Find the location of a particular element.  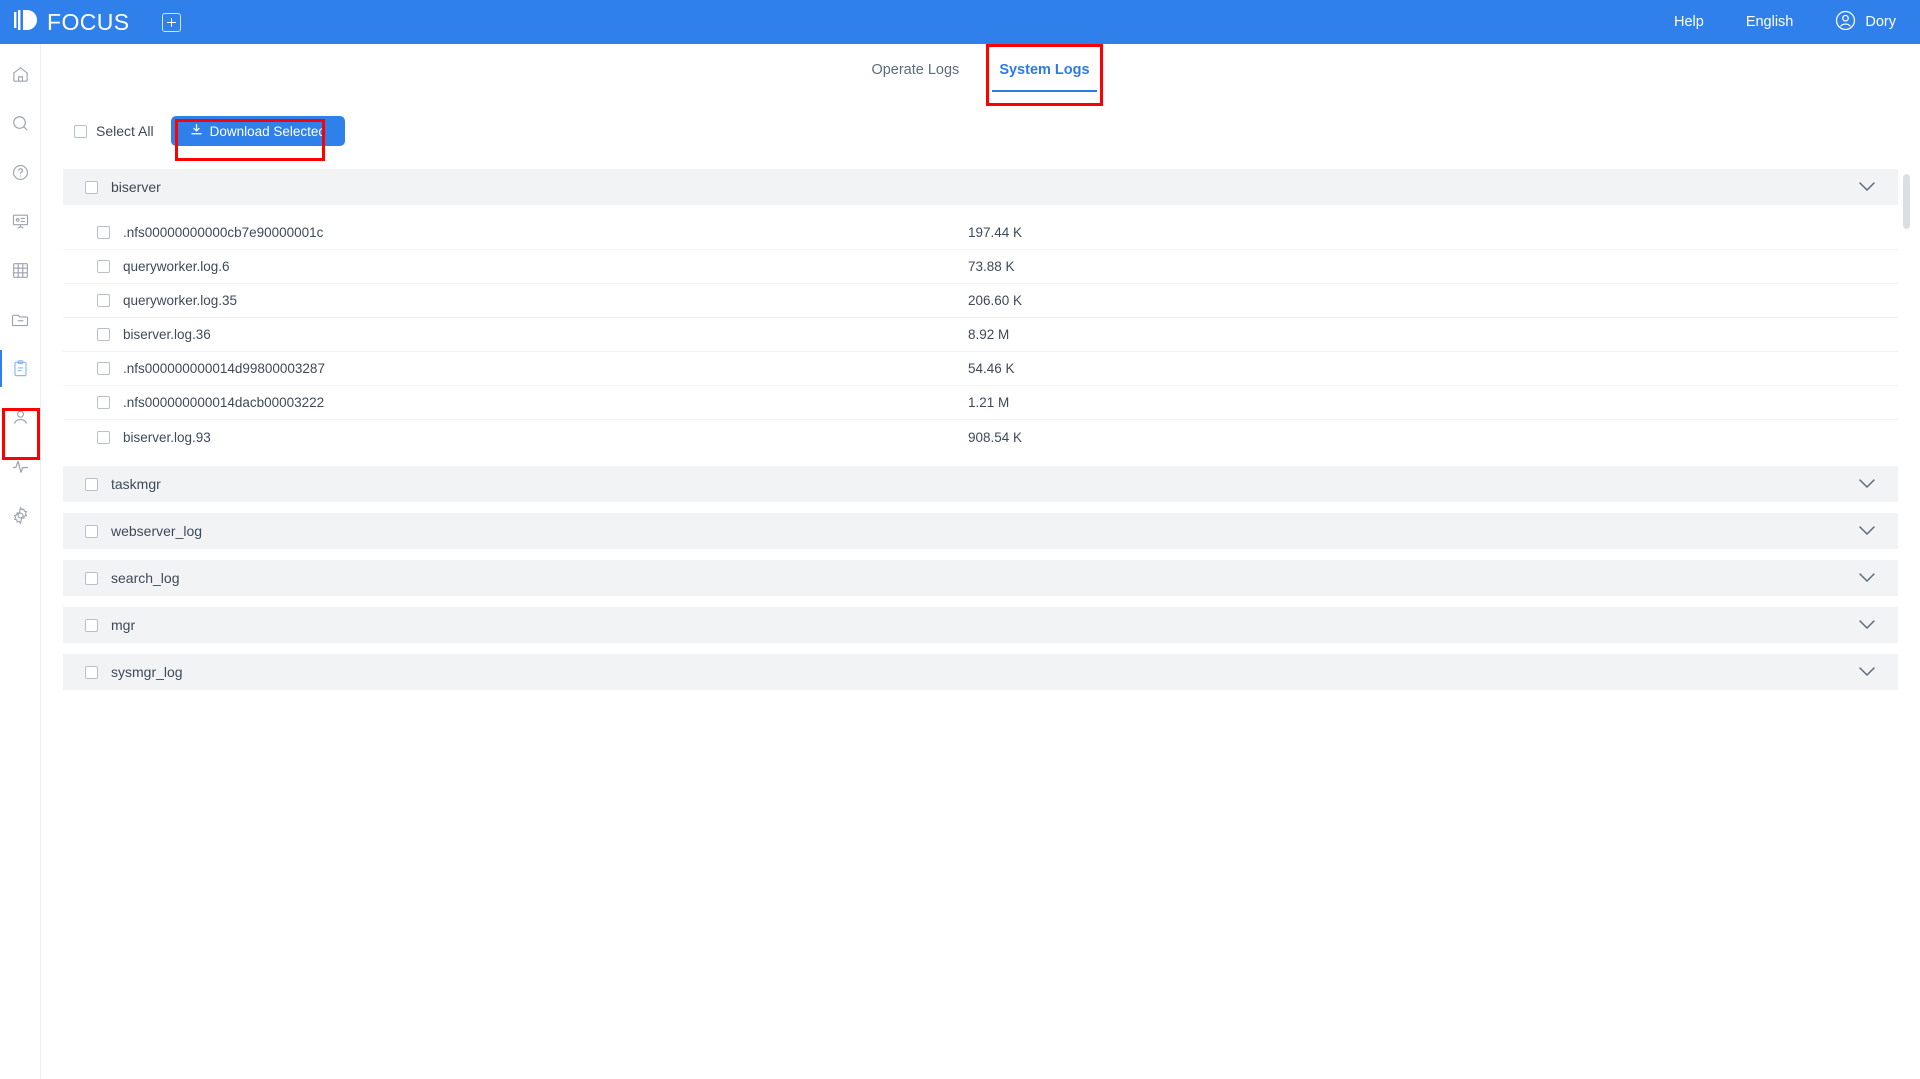

user-name: Dory is located at coordinates (1880, 22).